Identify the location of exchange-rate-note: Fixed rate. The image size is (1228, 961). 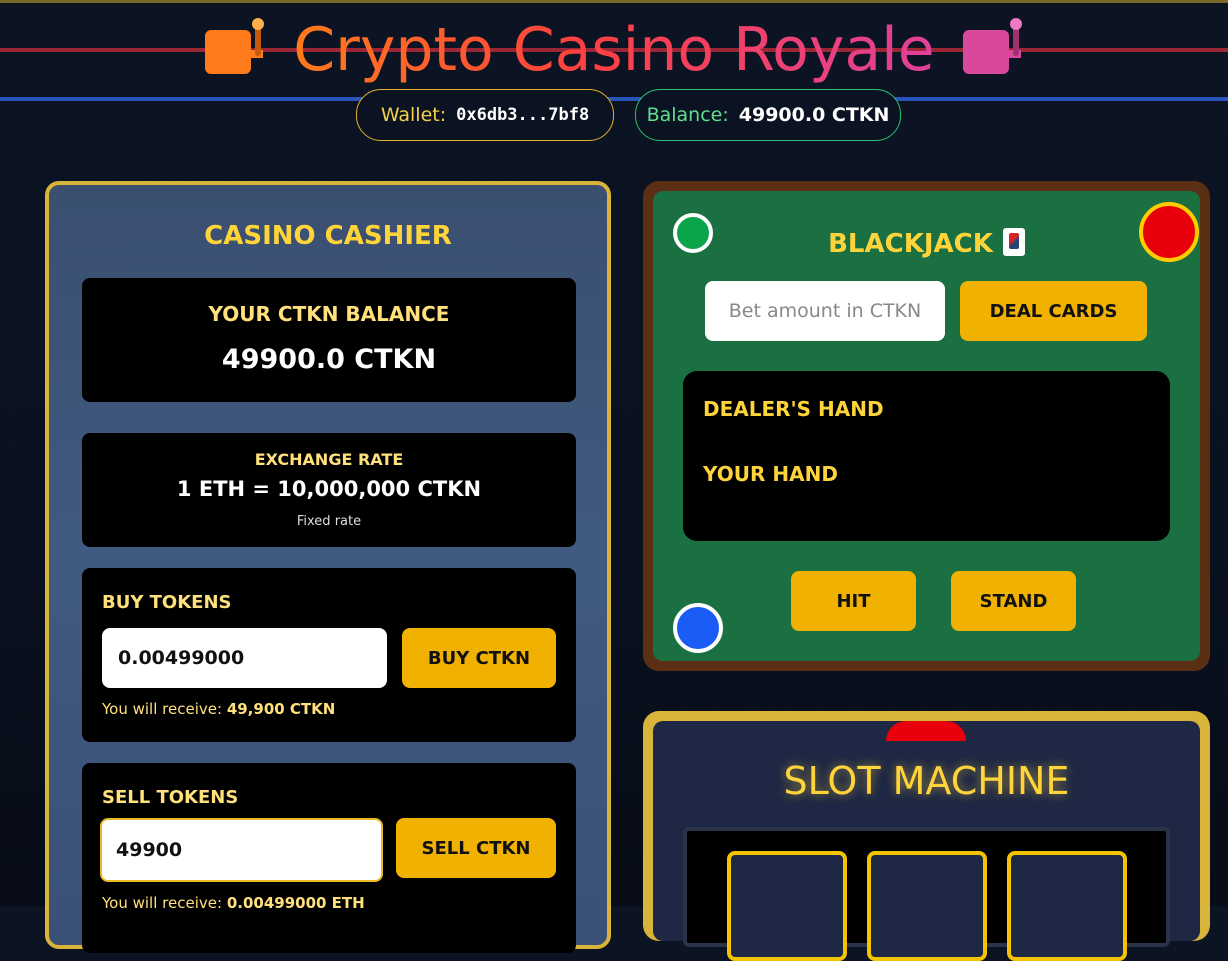
(329, 521).